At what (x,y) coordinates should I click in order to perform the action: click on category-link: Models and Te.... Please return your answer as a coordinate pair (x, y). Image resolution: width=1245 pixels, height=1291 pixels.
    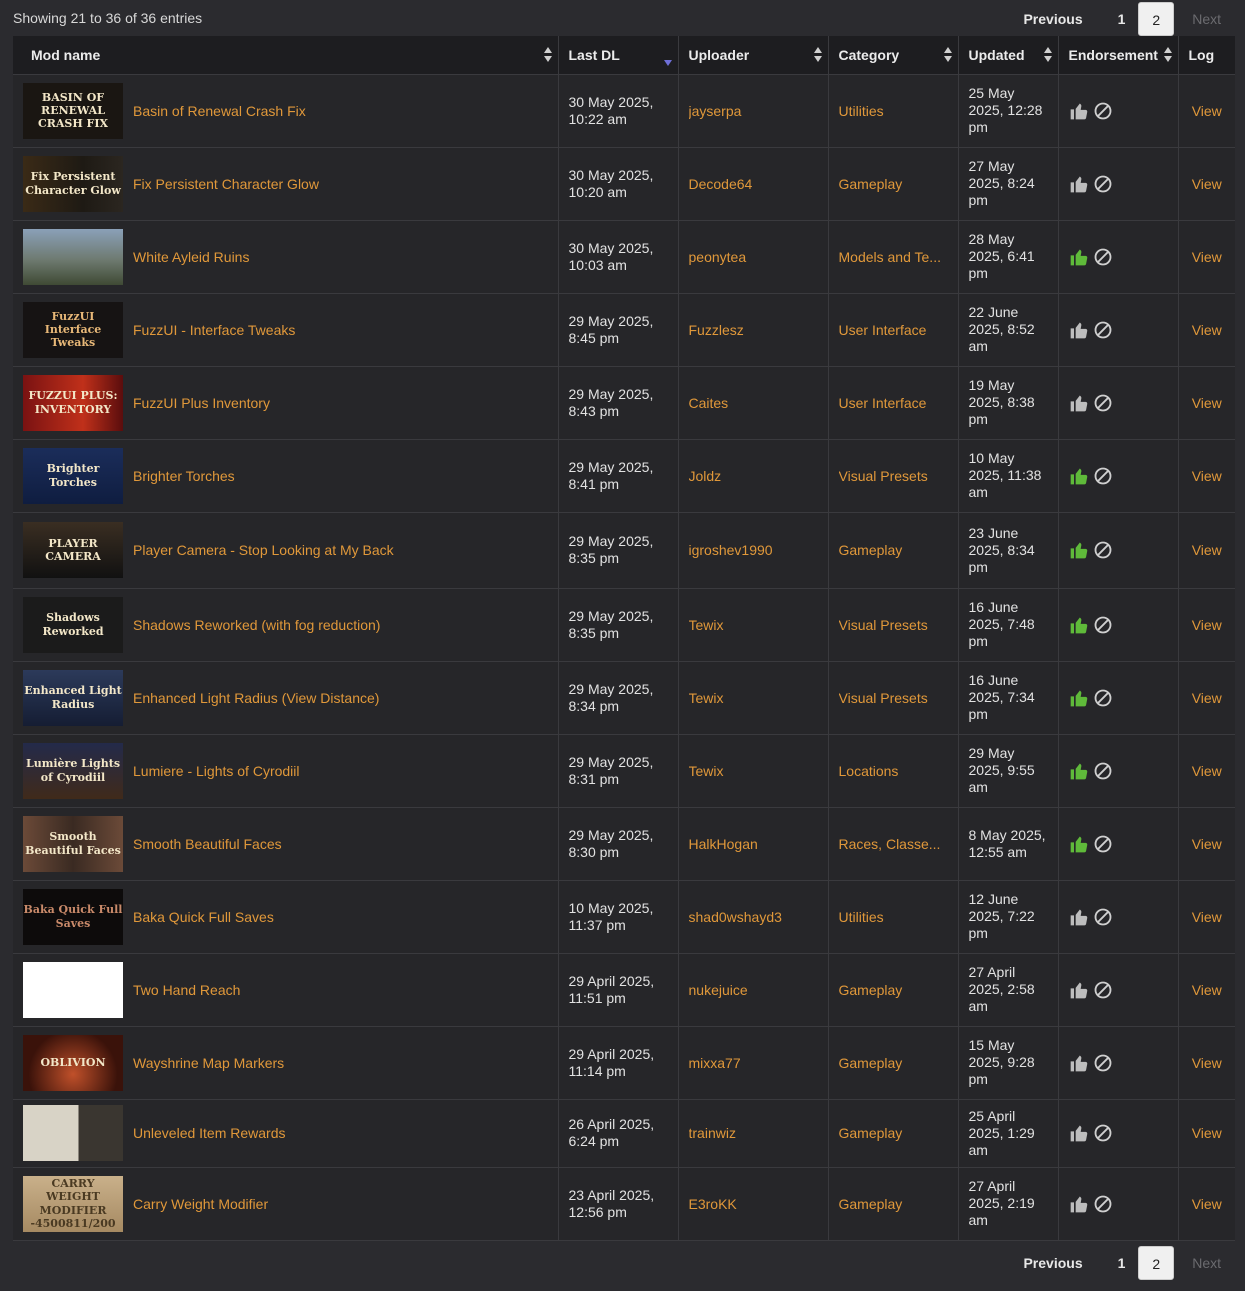
    Looking at the image, I should click on (893, 257).